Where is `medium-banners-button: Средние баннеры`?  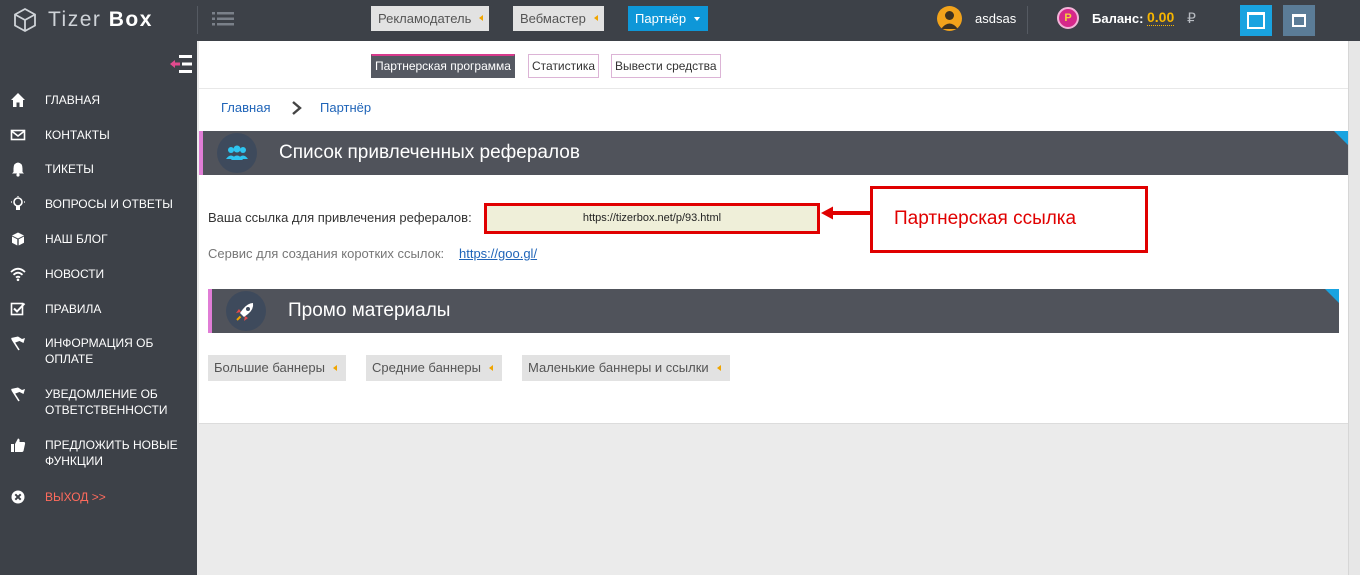
medium-banners-button: Средние баннеры is located at coordinates (434, 368).